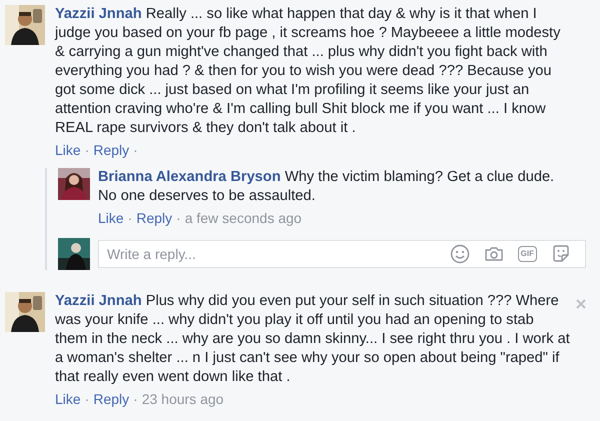  Describe the element at coordinates (183, 399) in the screenshot. I see `timestamp: 23 hours ago` at that location.